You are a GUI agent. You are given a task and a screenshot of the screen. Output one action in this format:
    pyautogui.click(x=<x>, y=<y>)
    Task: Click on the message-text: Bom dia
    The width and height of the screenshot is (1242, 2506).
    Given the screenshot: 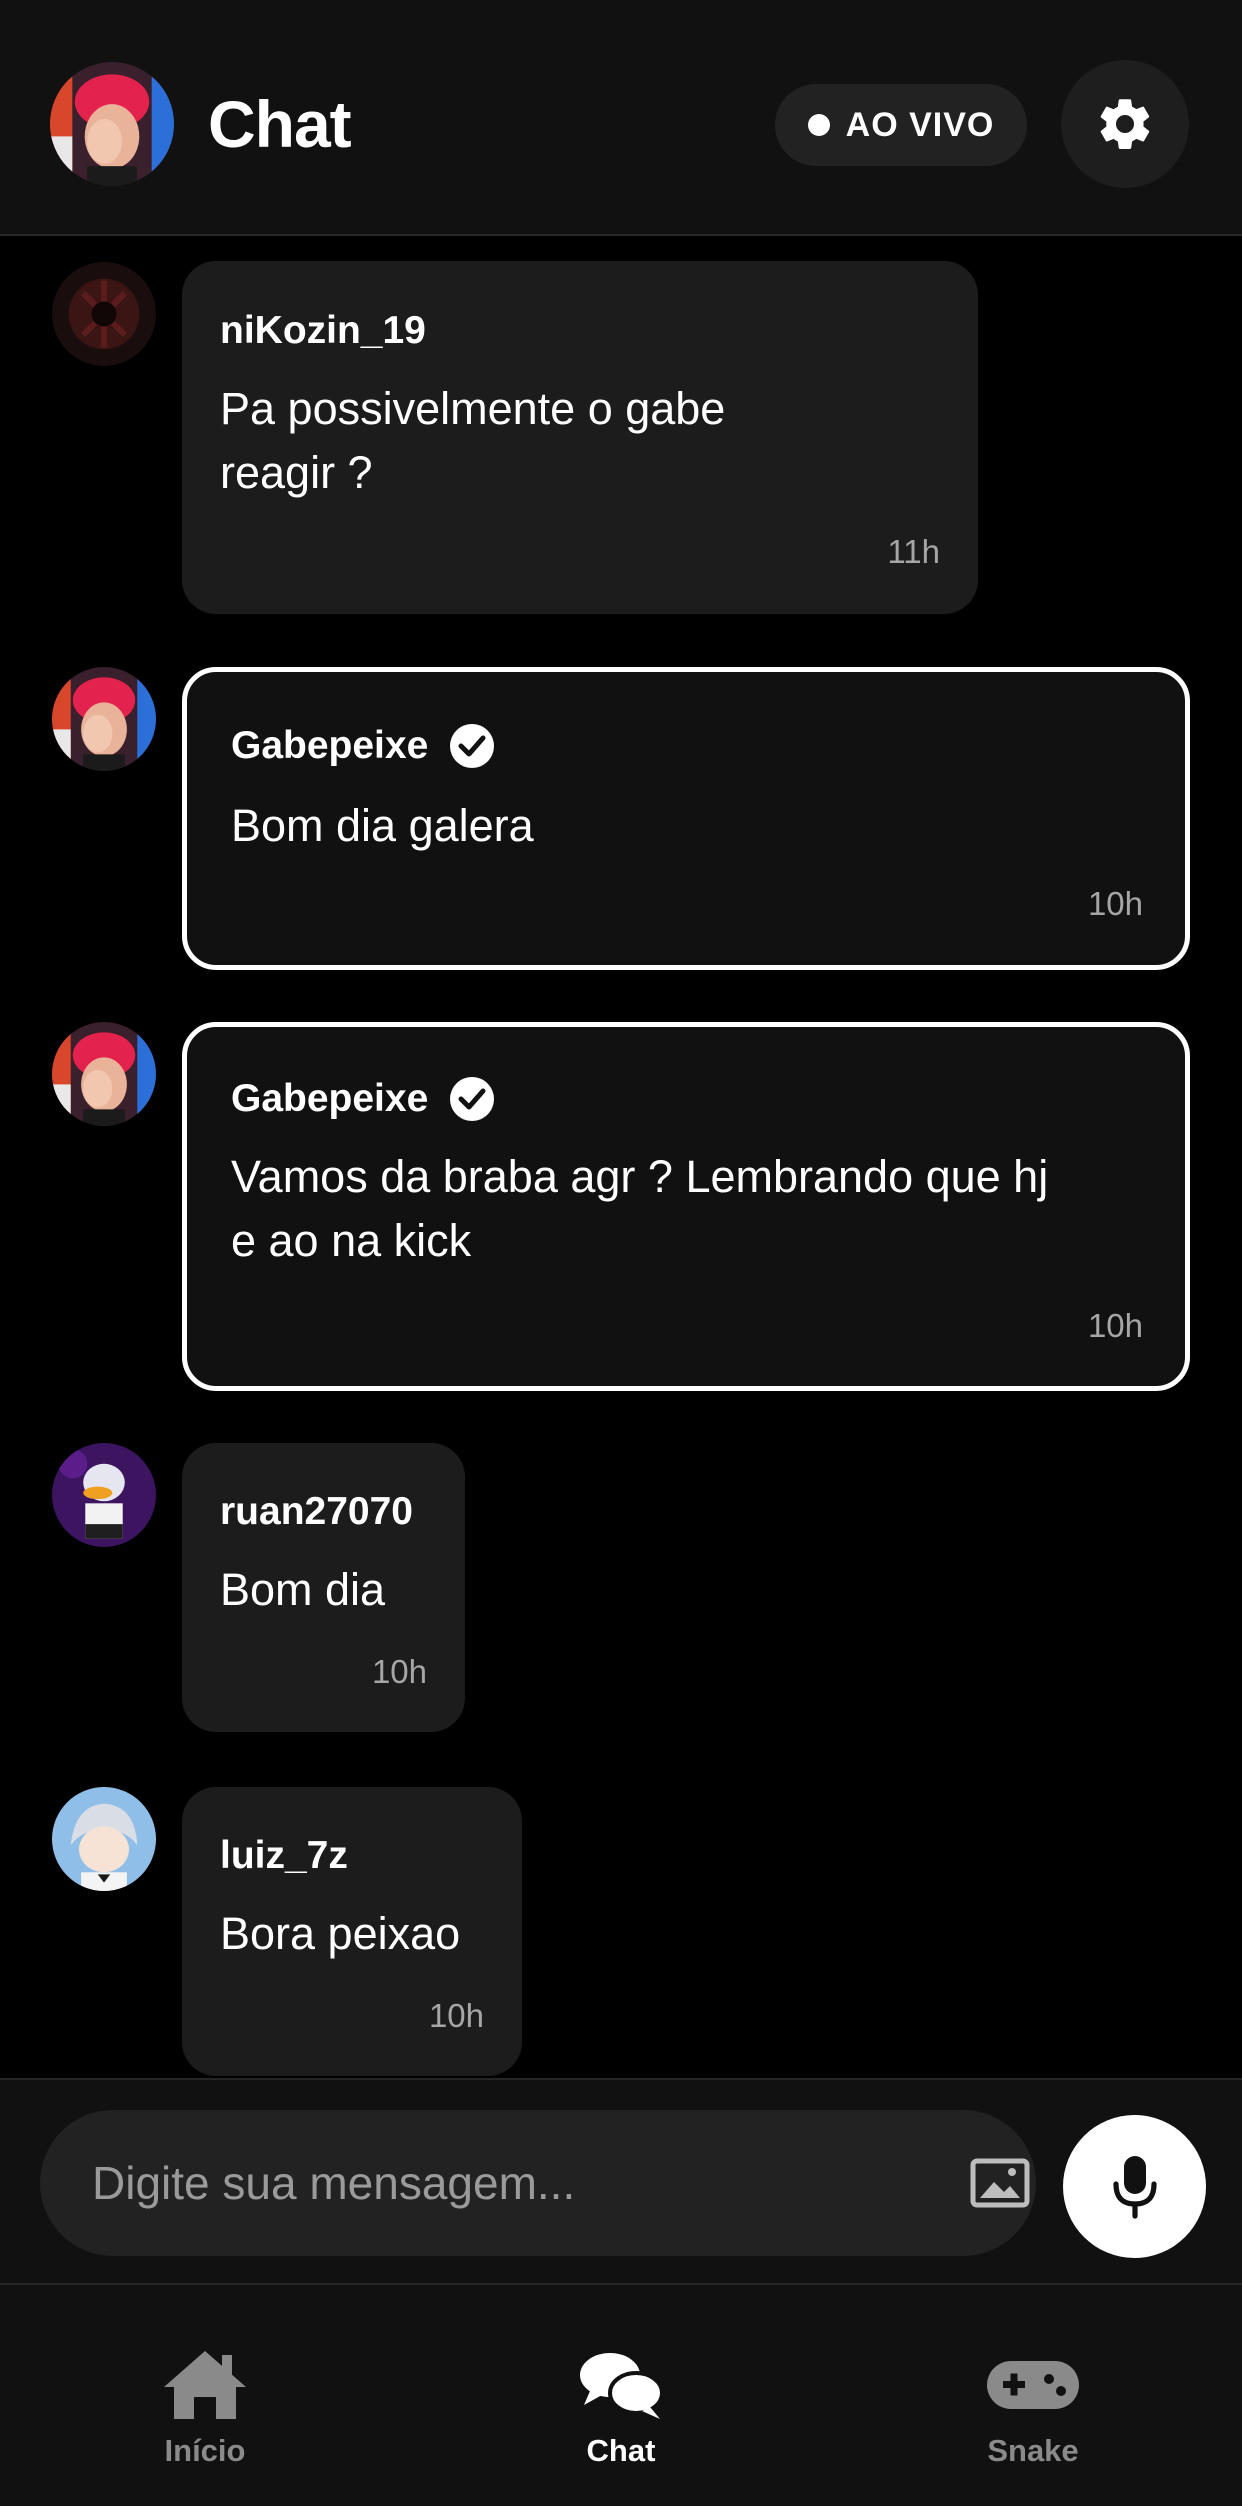 What is the action you would take?
    pyautogui.click(x=302, y=1590)
    